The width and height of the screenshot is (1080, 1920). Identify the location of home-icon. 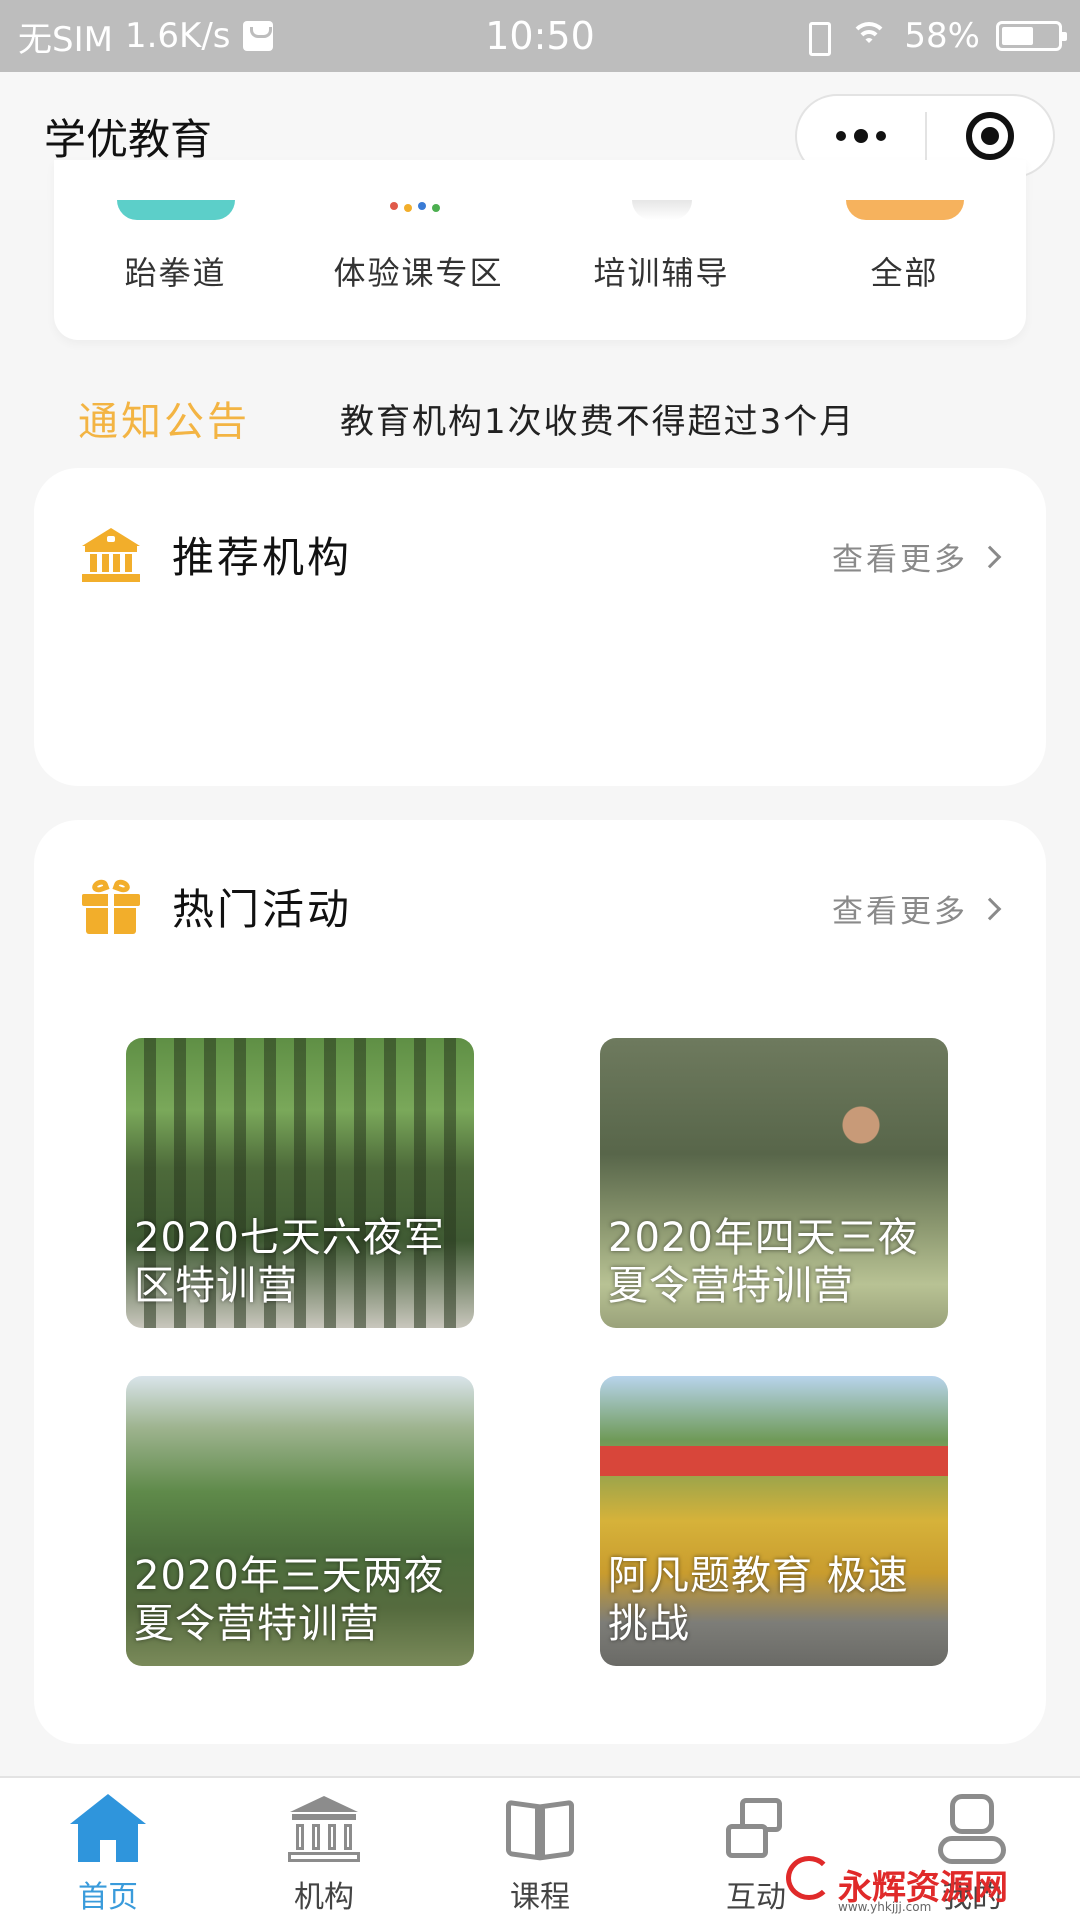
(108, 1829).